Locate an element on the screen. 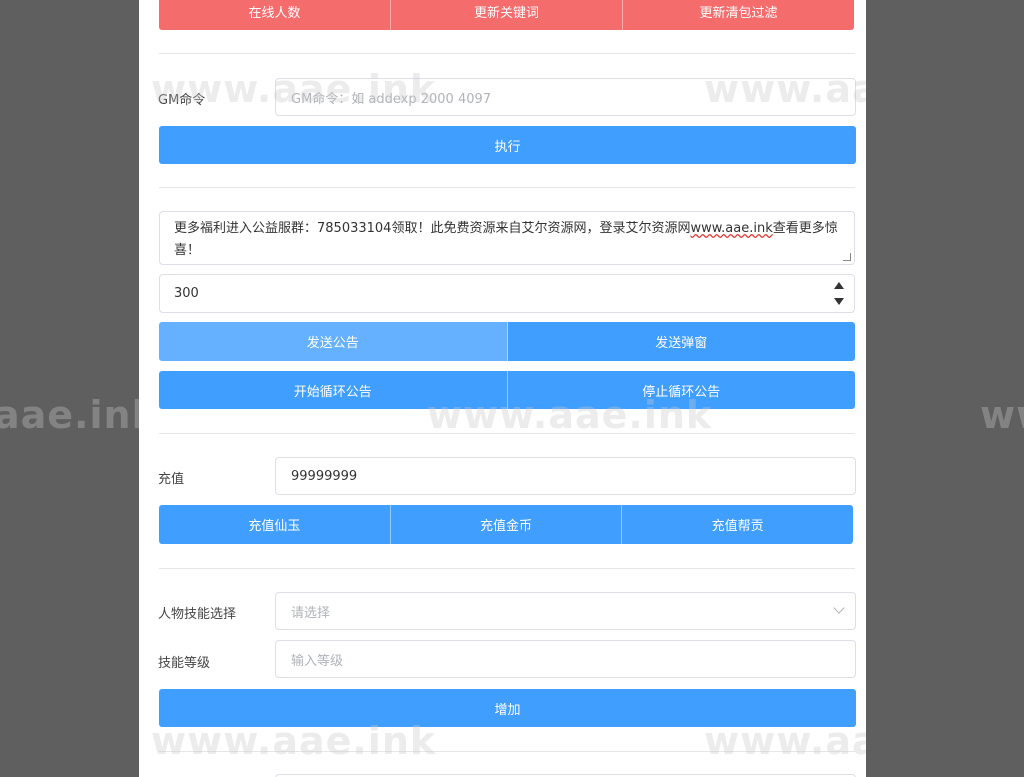 This screenshot has height=777, width=1024. watermark-left: aae.ink is located at coordinates (79, 415).